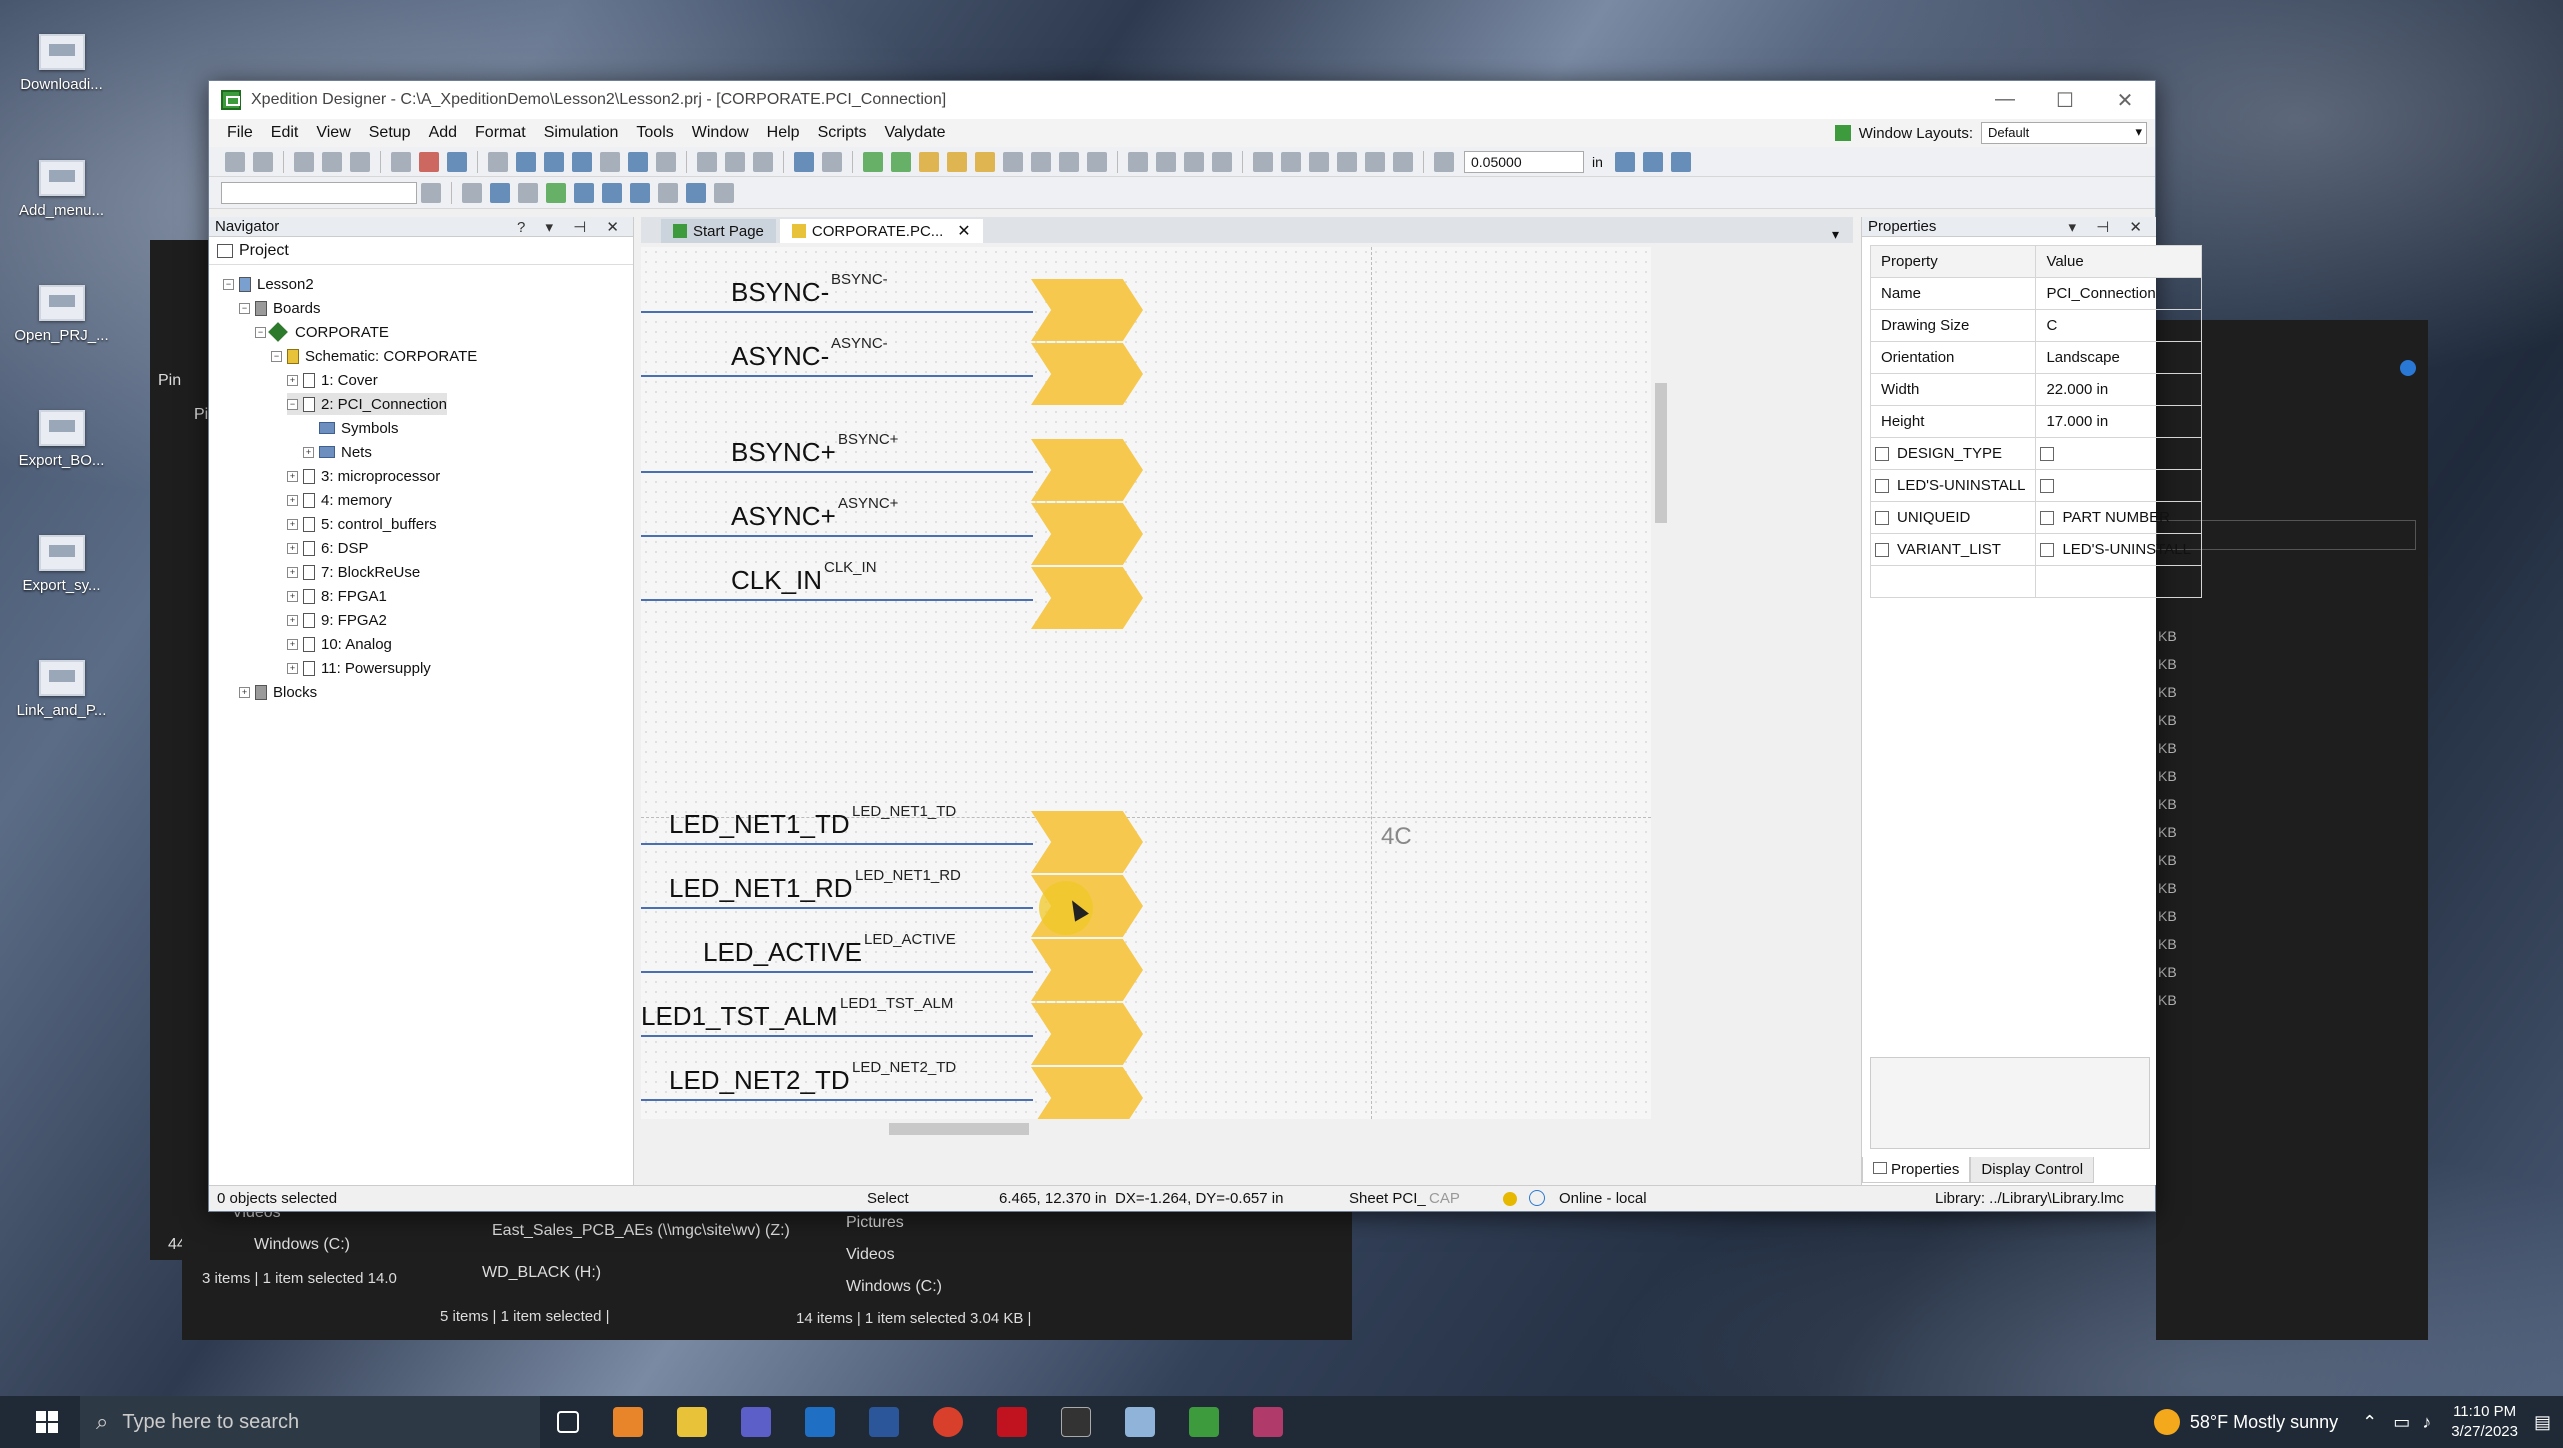  Describe the element at coordinates (339, 500) in the screenshot. I see `tree-item-sheet-4: +4: memory` at that location.